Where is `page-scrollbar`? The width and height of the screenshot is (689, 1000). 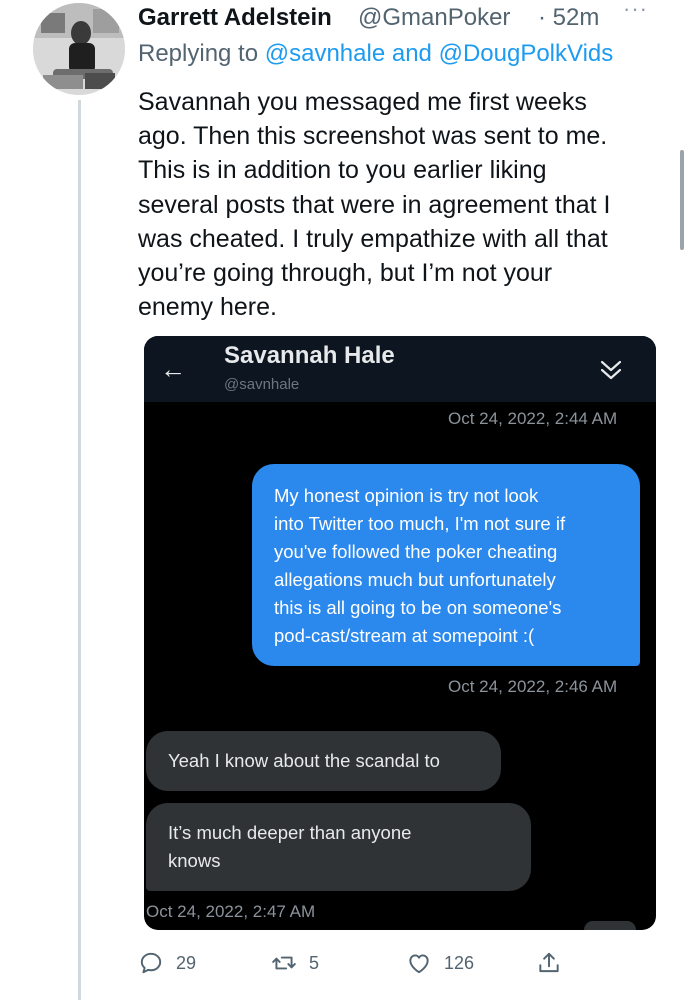 page-scrollbar is located at coordinates (682, 200).